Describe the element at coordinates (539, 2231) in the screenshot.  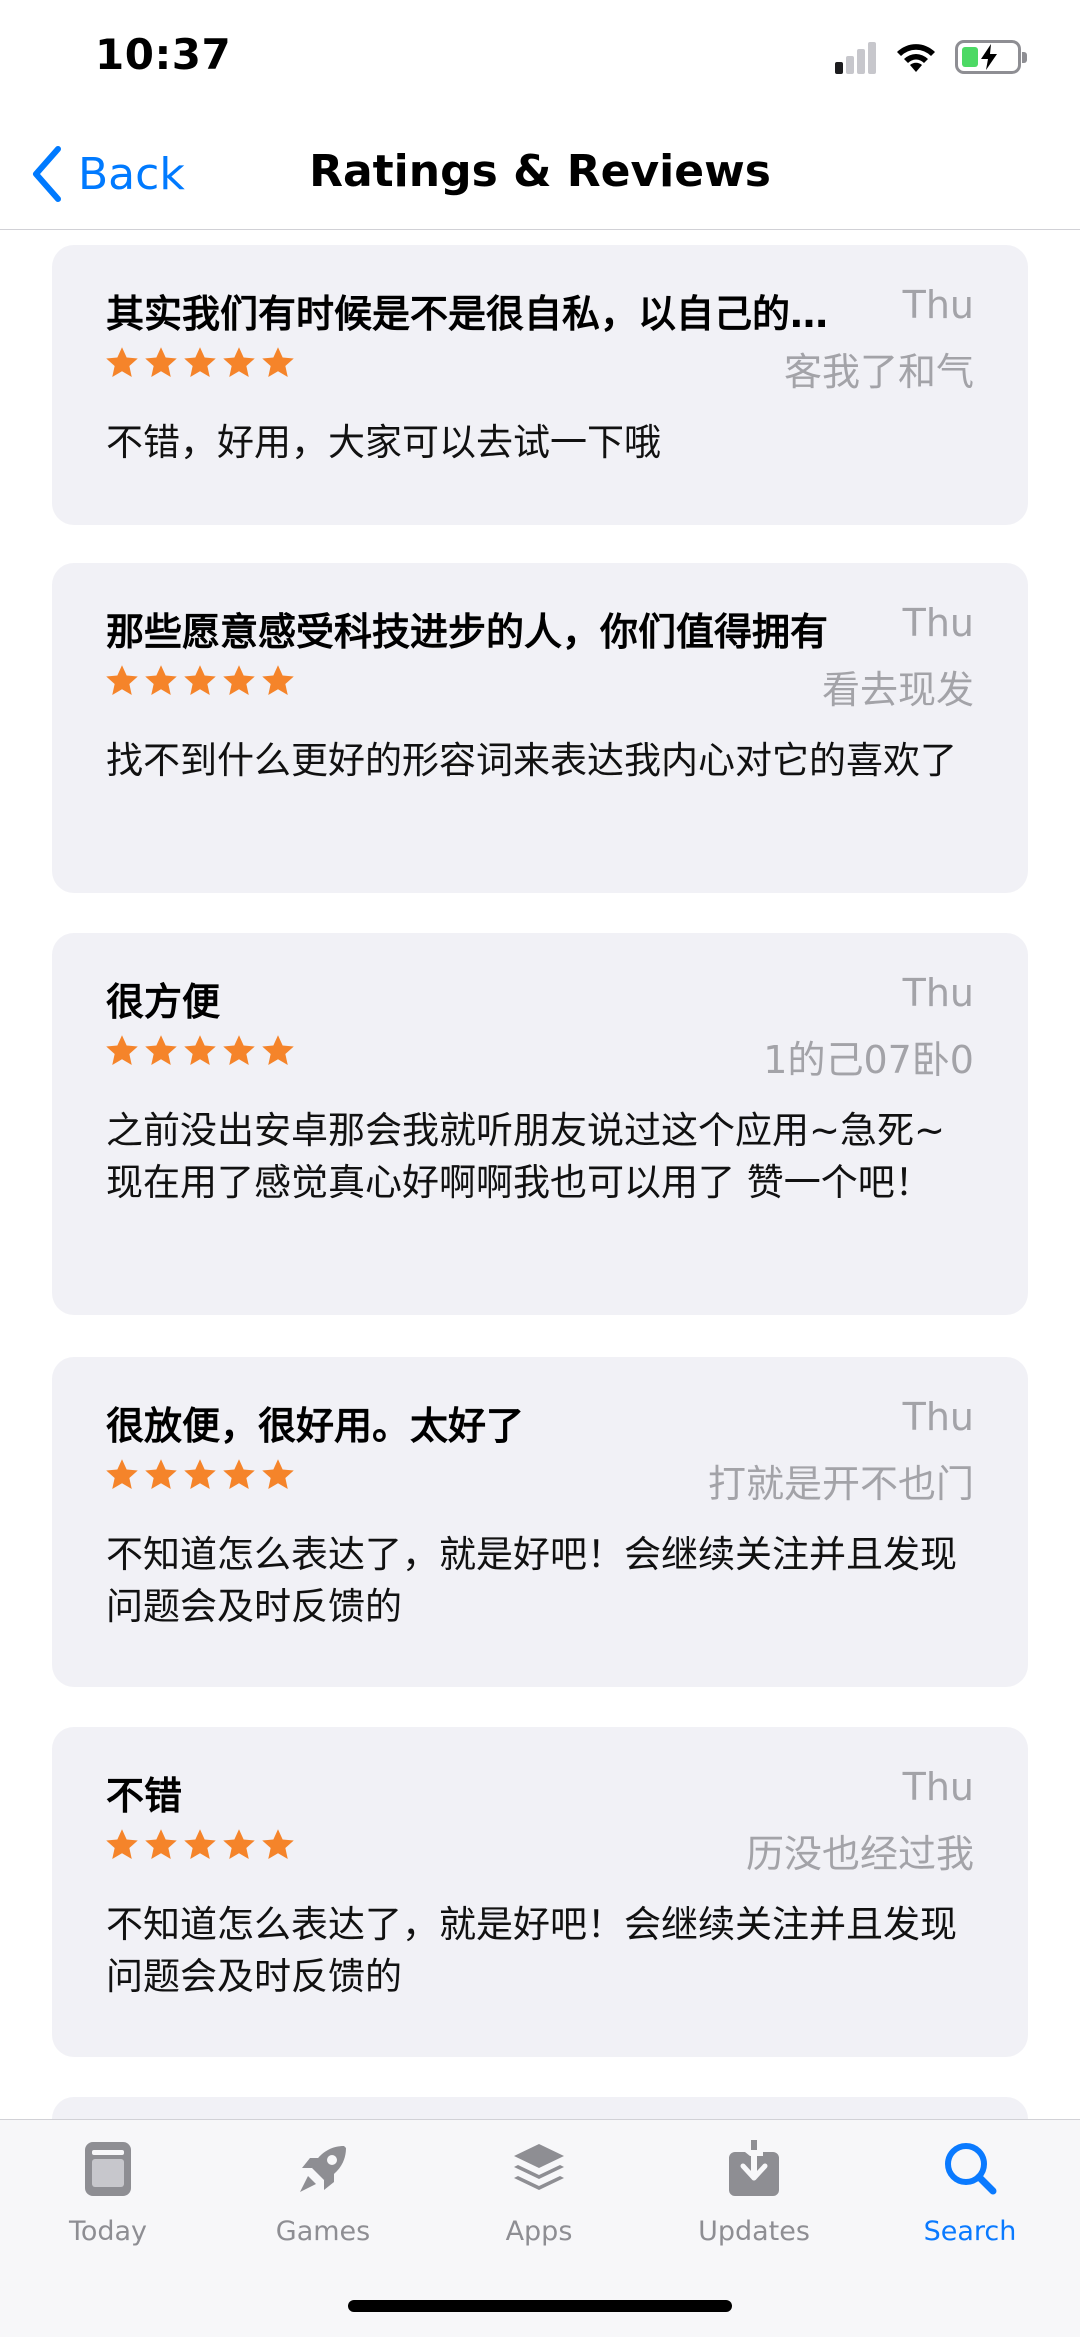
I see `tab-label: Apps` at that location.